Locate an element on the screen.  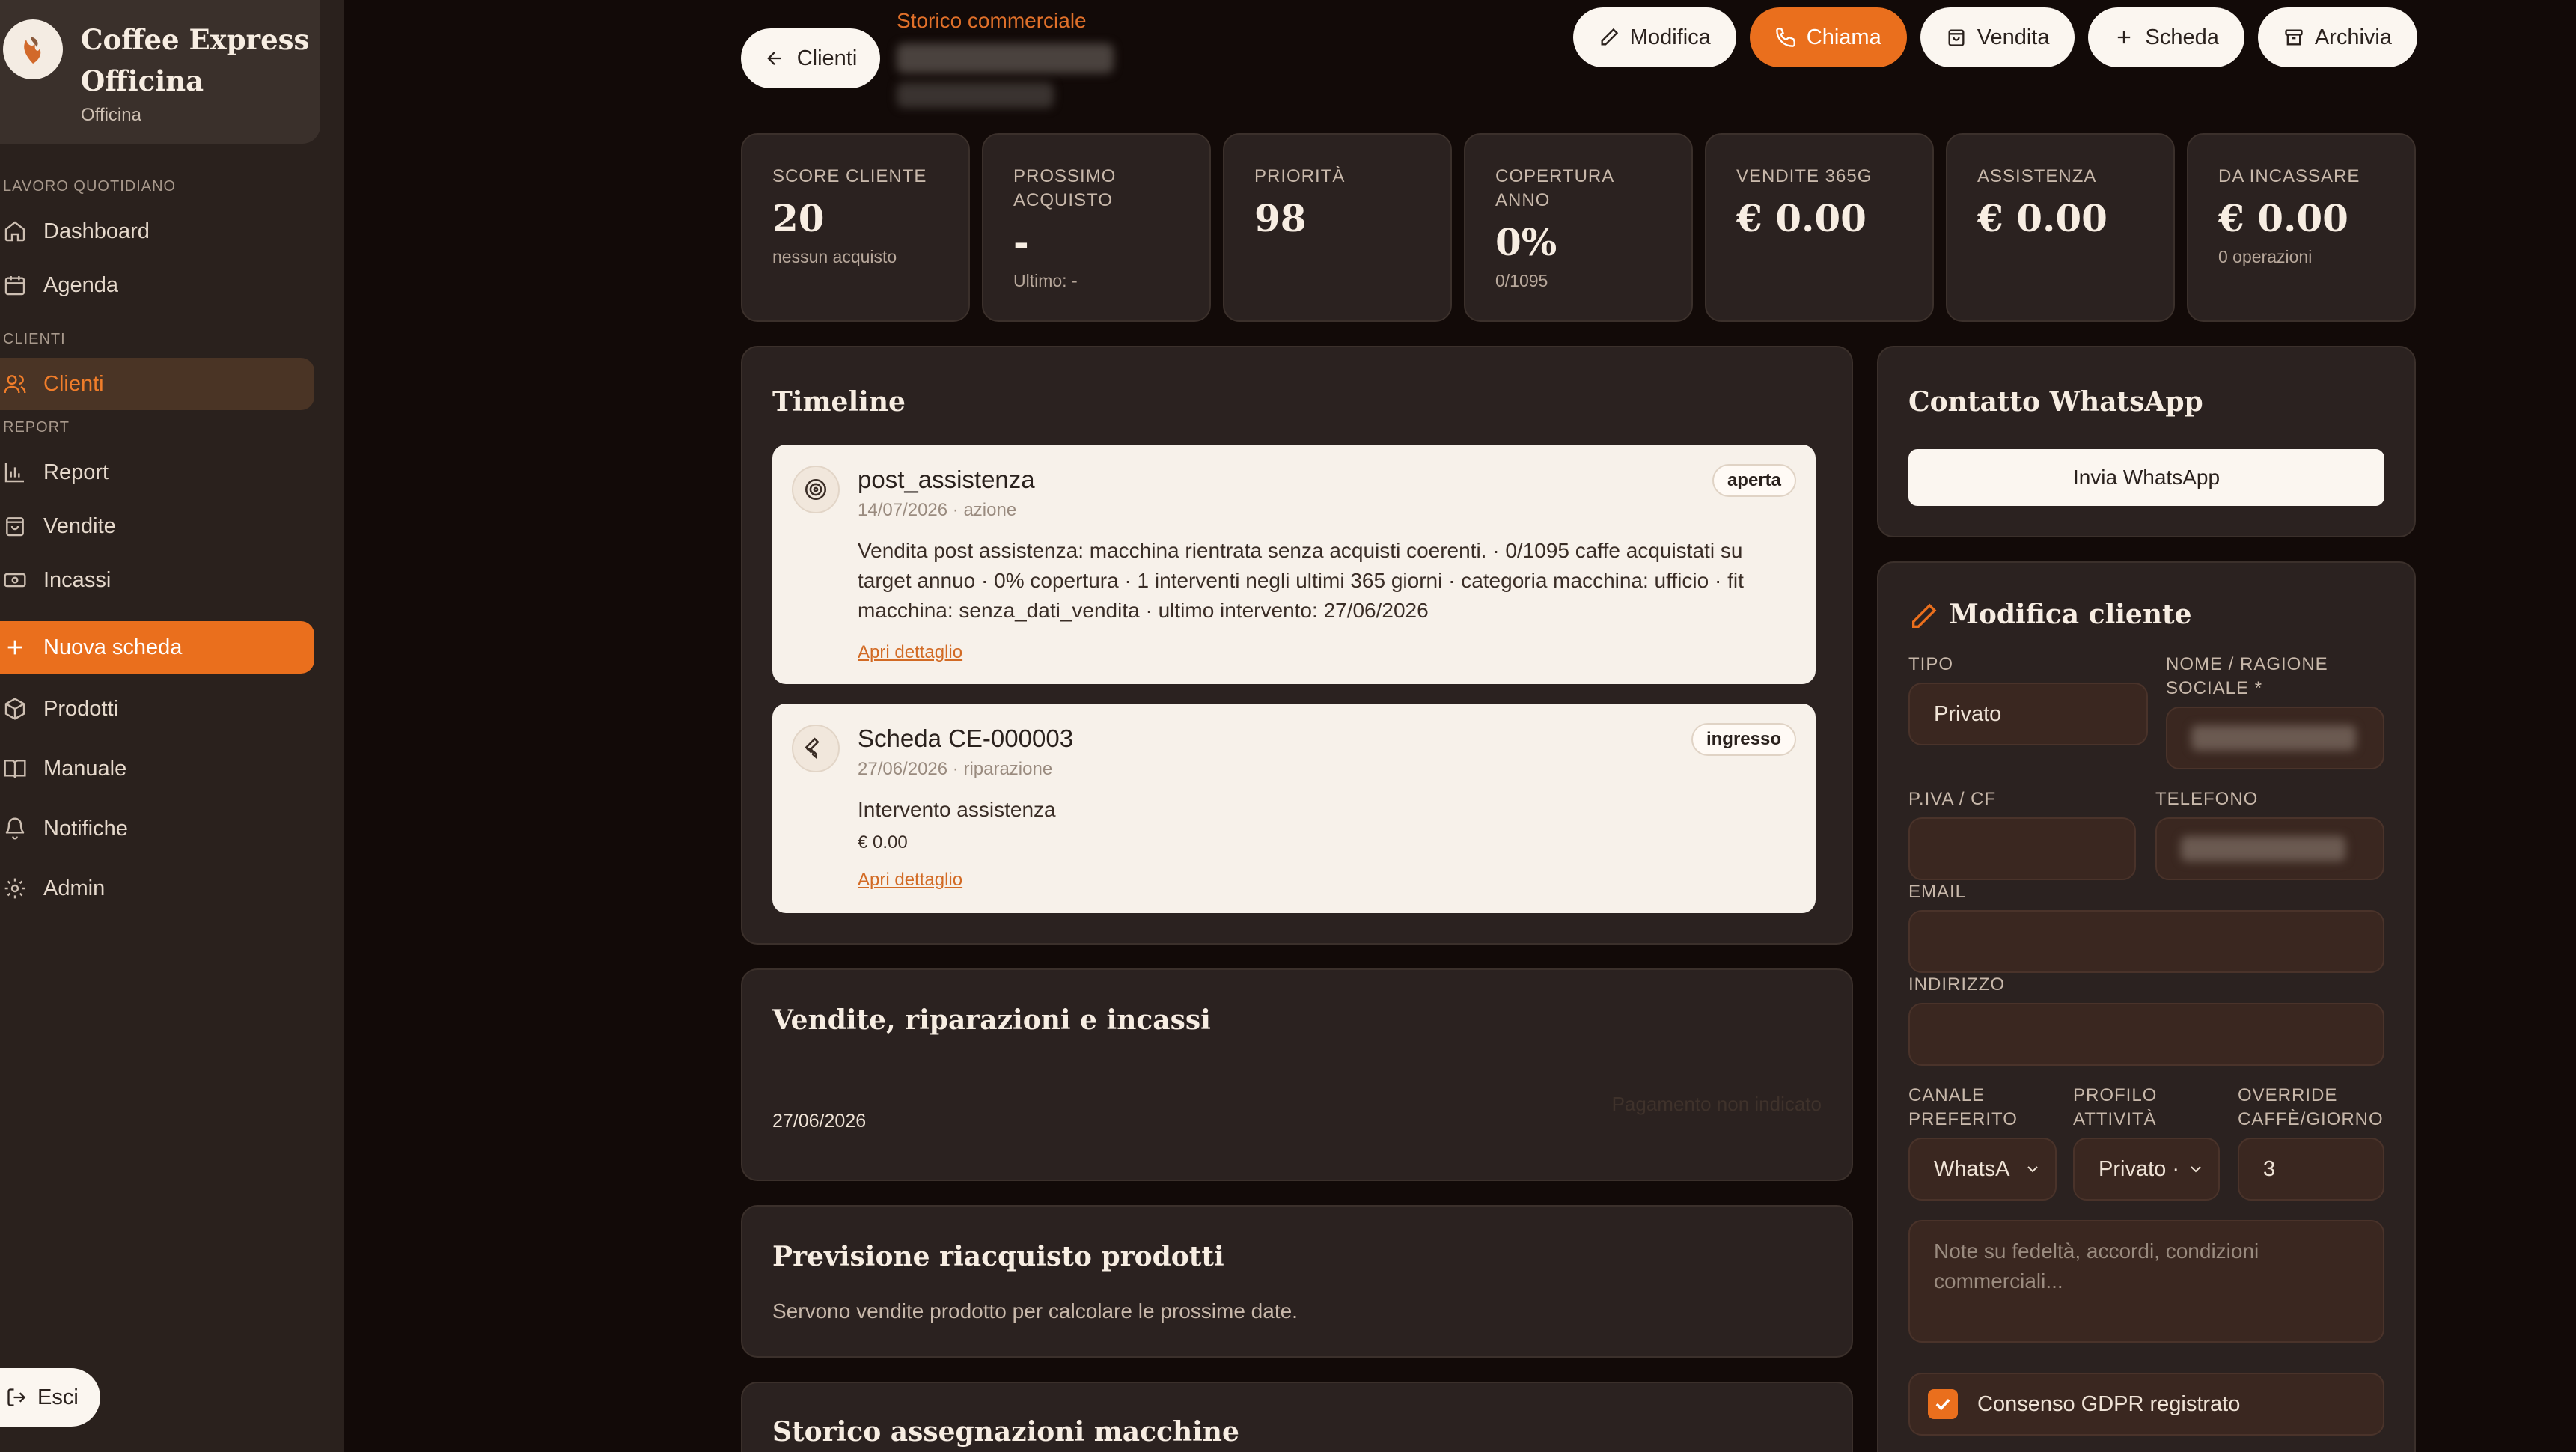
kpi-coverage: COPERTURA ANNO 0% 0/1095 is located at coordinates (1578, 227).